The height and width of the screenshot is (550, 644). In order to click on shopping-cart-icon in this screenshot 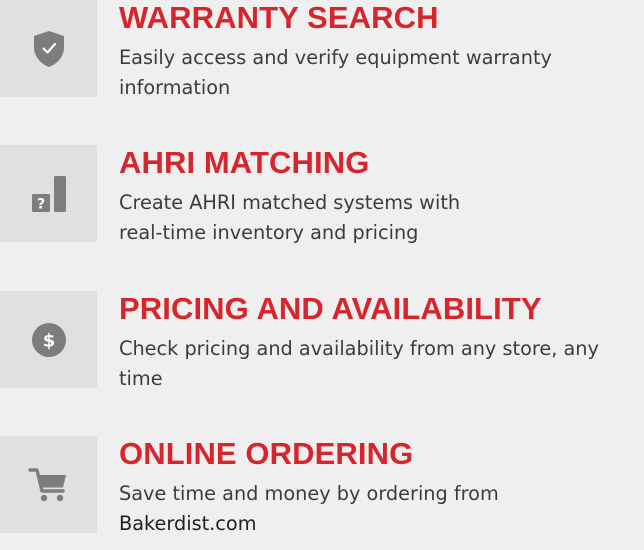, I will do `click(46, 484)`.